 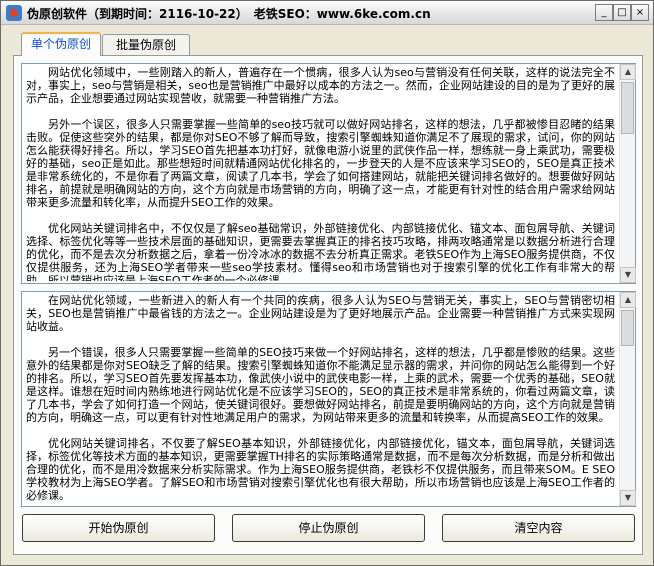 I want to click on stop-rewrite-button: 停止伪原创, so click(x=328, y=528).